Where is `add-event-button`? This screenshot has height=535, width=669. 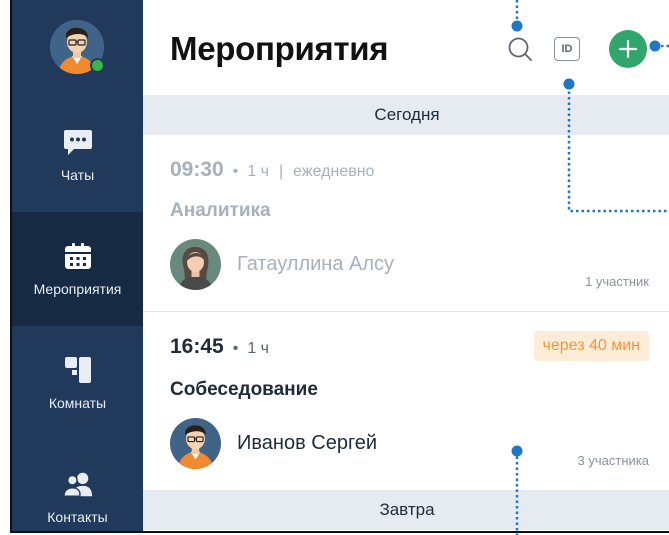 add-event-button is located at coordinates (628, 49).